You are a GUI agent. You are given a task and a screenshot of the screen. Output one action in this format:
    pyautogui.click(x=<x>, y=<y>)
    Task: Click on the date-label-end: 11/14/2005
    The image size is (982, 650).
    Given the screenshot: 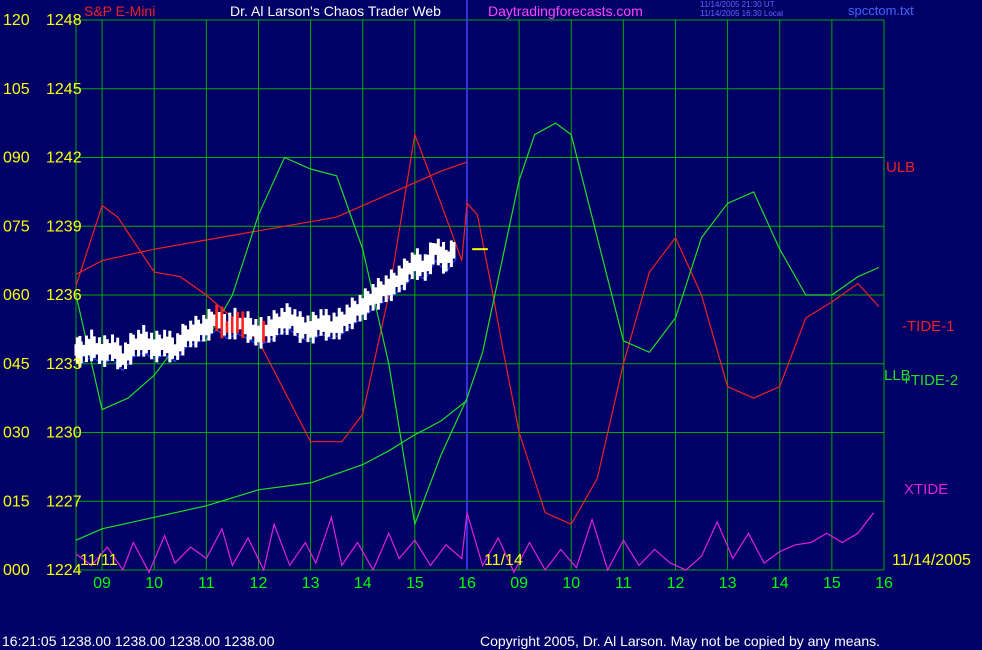 What is the action you would take?
    pyautogui.click(x=931, y=560)
    